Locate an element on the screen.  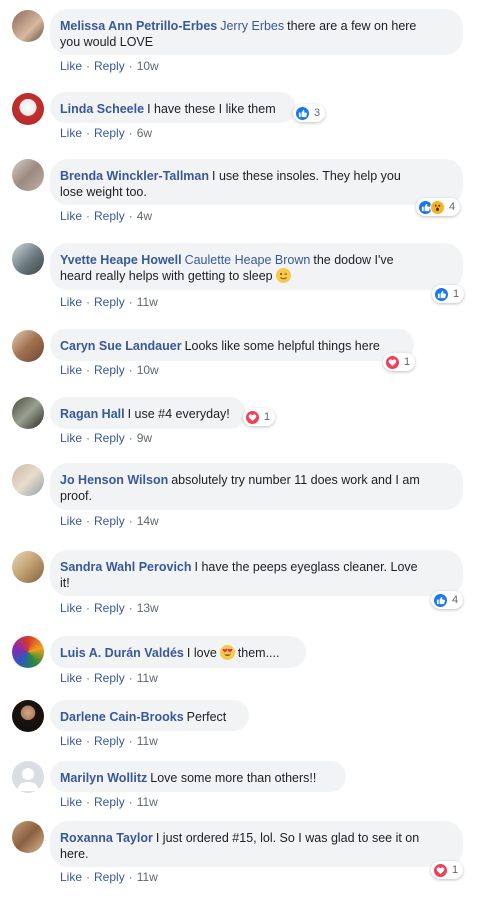
comment-time: 6w is located at coordinates (144, 133).